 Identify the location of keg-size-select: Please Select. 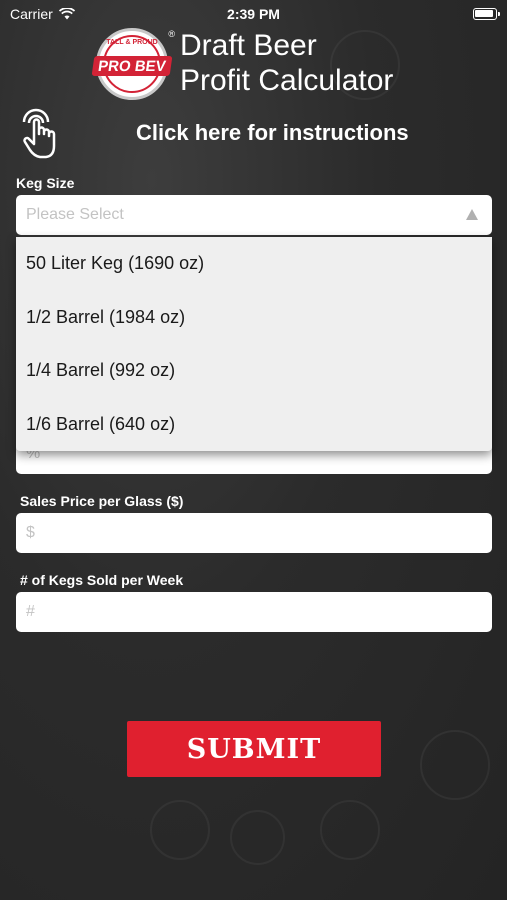
(254, 215).